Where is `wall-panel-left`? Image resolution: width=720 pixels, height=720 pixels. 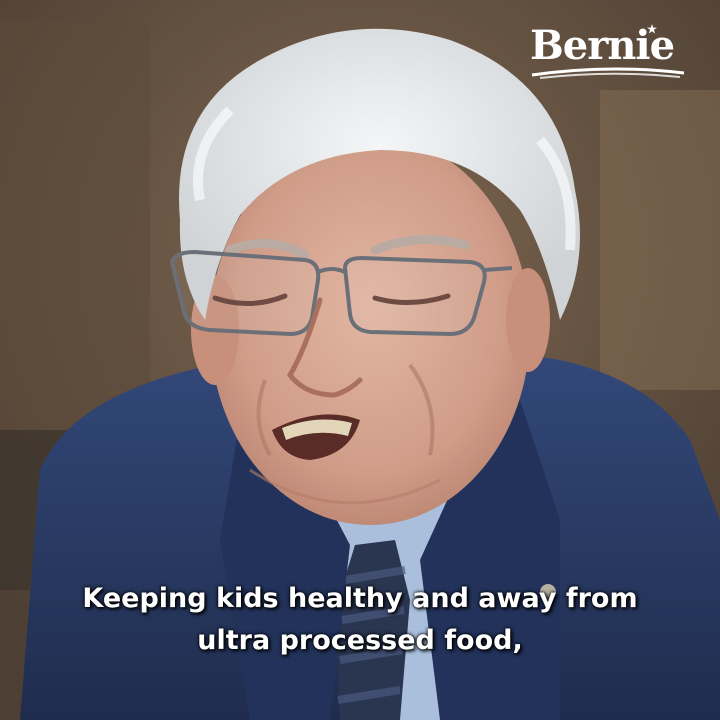
wall-panel-left is located at coordinates (75, 230).